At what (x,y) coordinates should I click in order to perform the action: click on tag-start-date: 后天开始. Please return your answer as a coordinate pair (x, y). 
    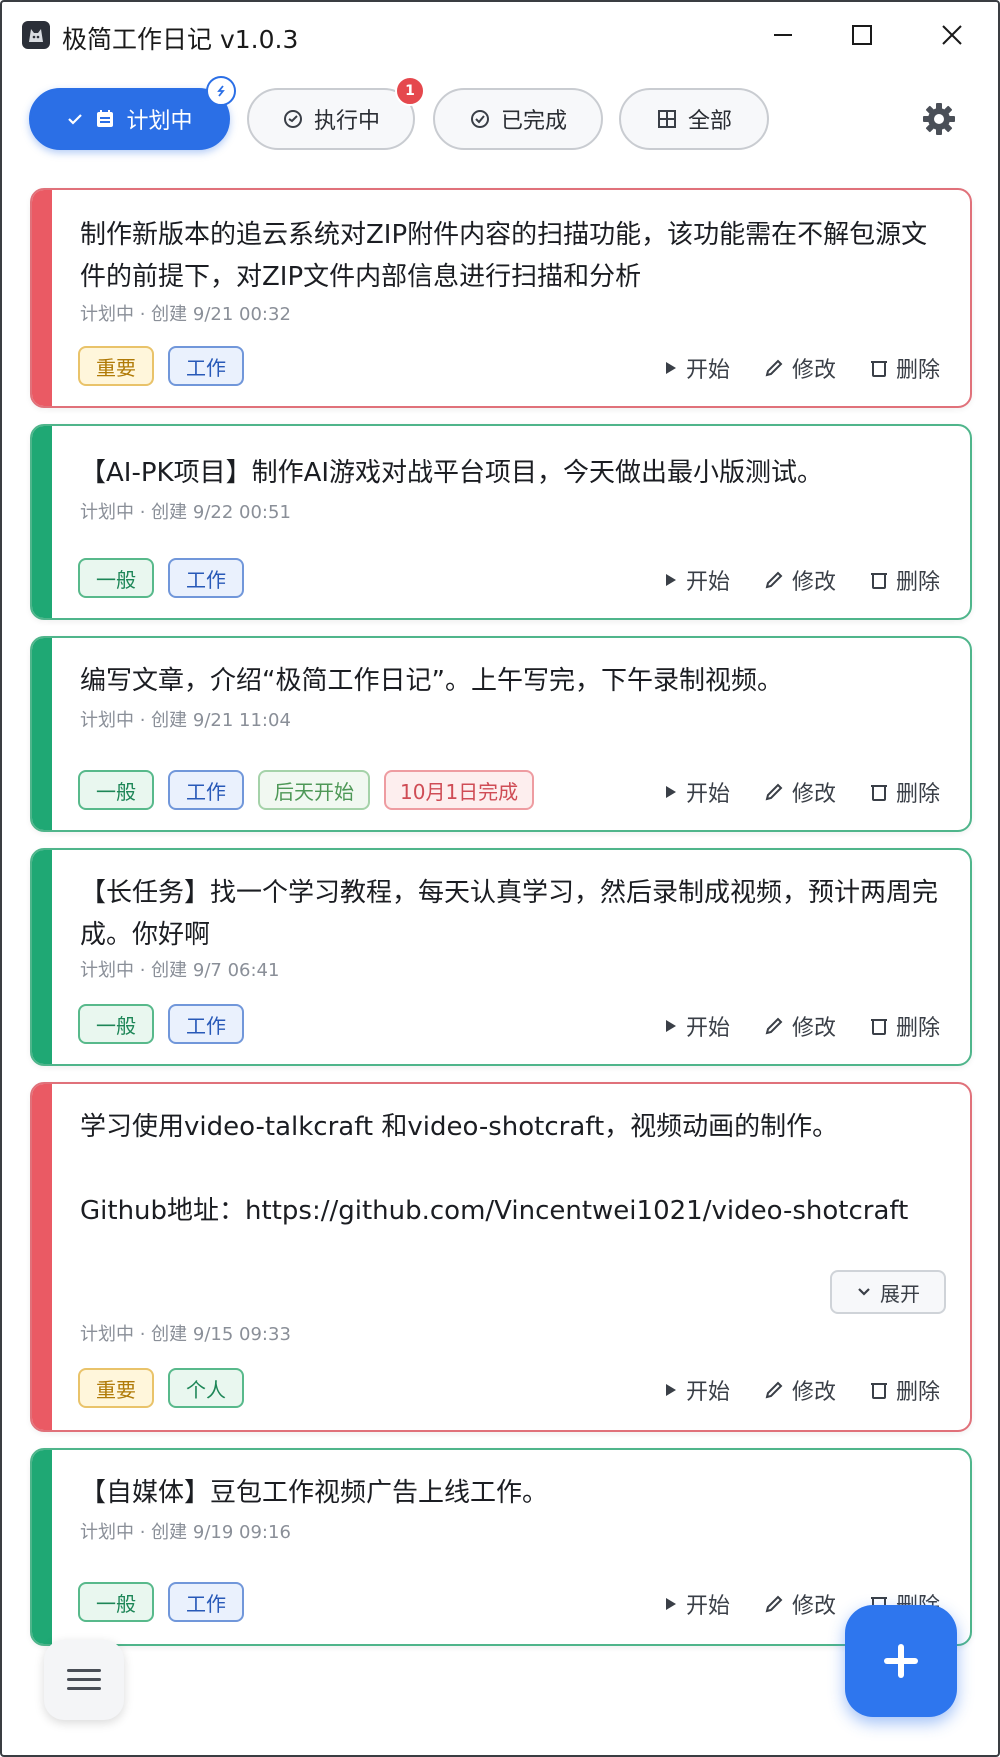
    Looking at the image, I should click on (314, 790).